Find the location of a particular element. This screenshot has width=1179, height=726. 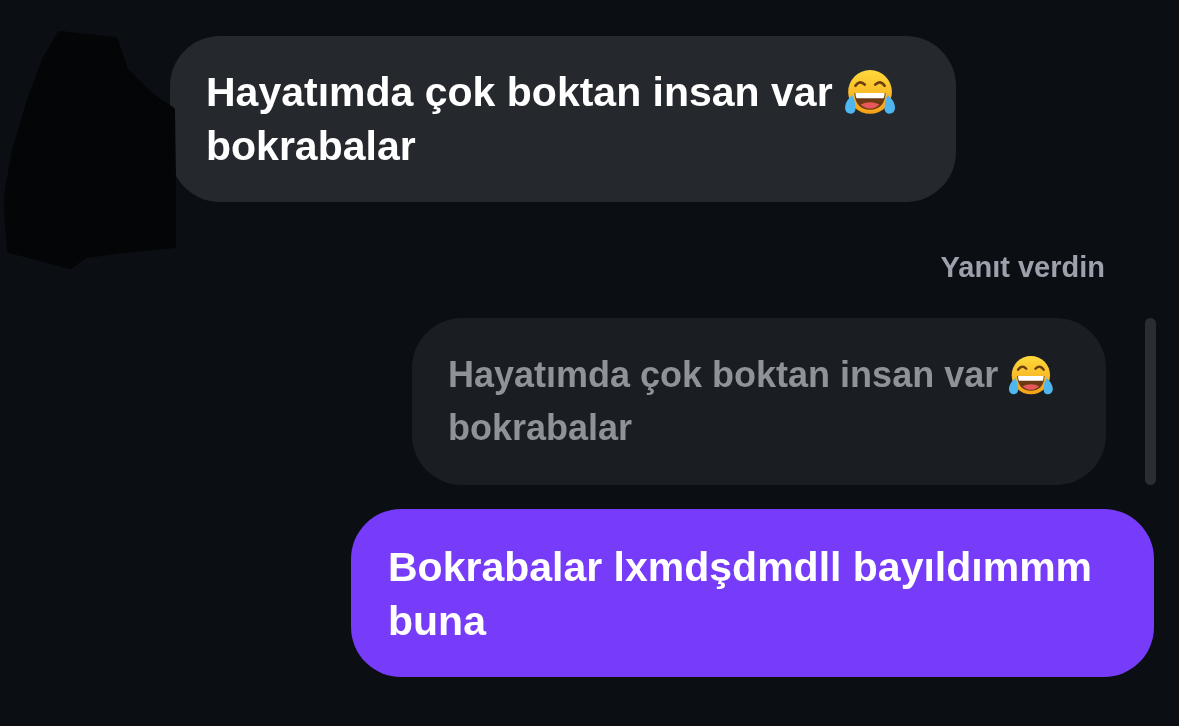

quoted-text: bokrabalar is located at coordinates (540, 427).